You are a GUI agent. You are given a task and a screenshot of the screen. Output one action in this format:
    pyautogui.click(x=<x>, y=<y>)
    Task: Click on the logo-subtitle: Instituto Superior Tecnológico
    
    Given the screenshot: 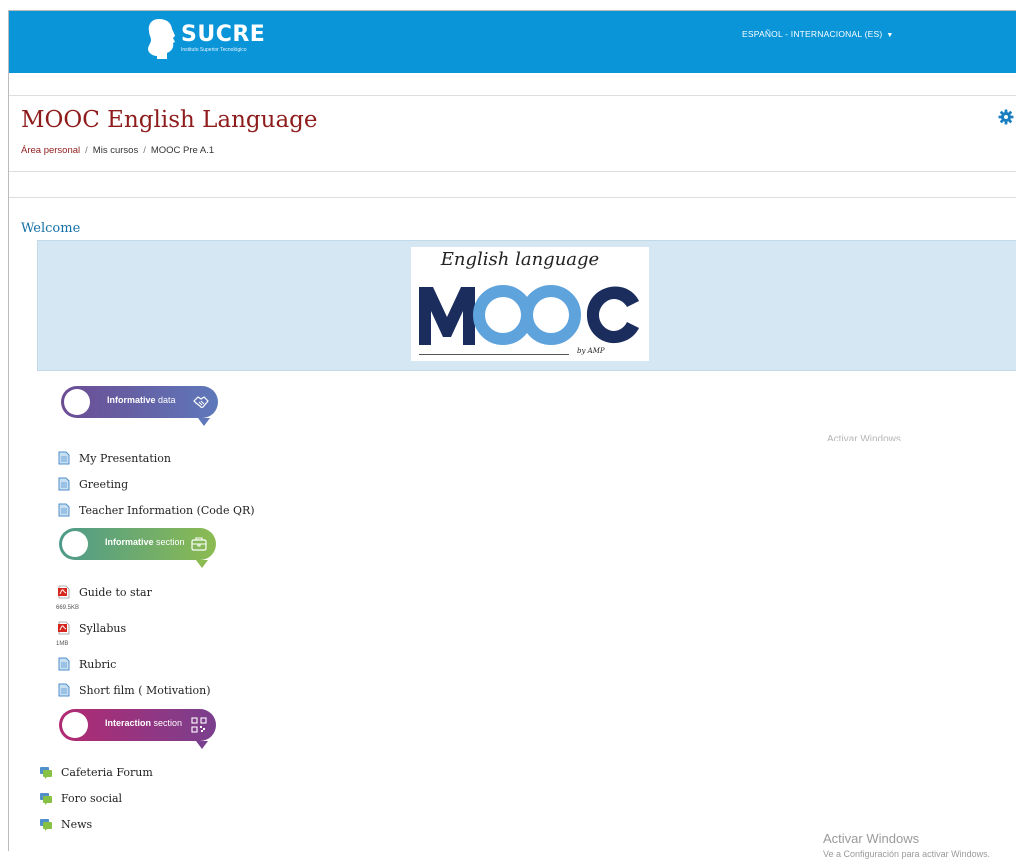 What is the action you would take?
    pyautogui.click(x=214, y=50)
    